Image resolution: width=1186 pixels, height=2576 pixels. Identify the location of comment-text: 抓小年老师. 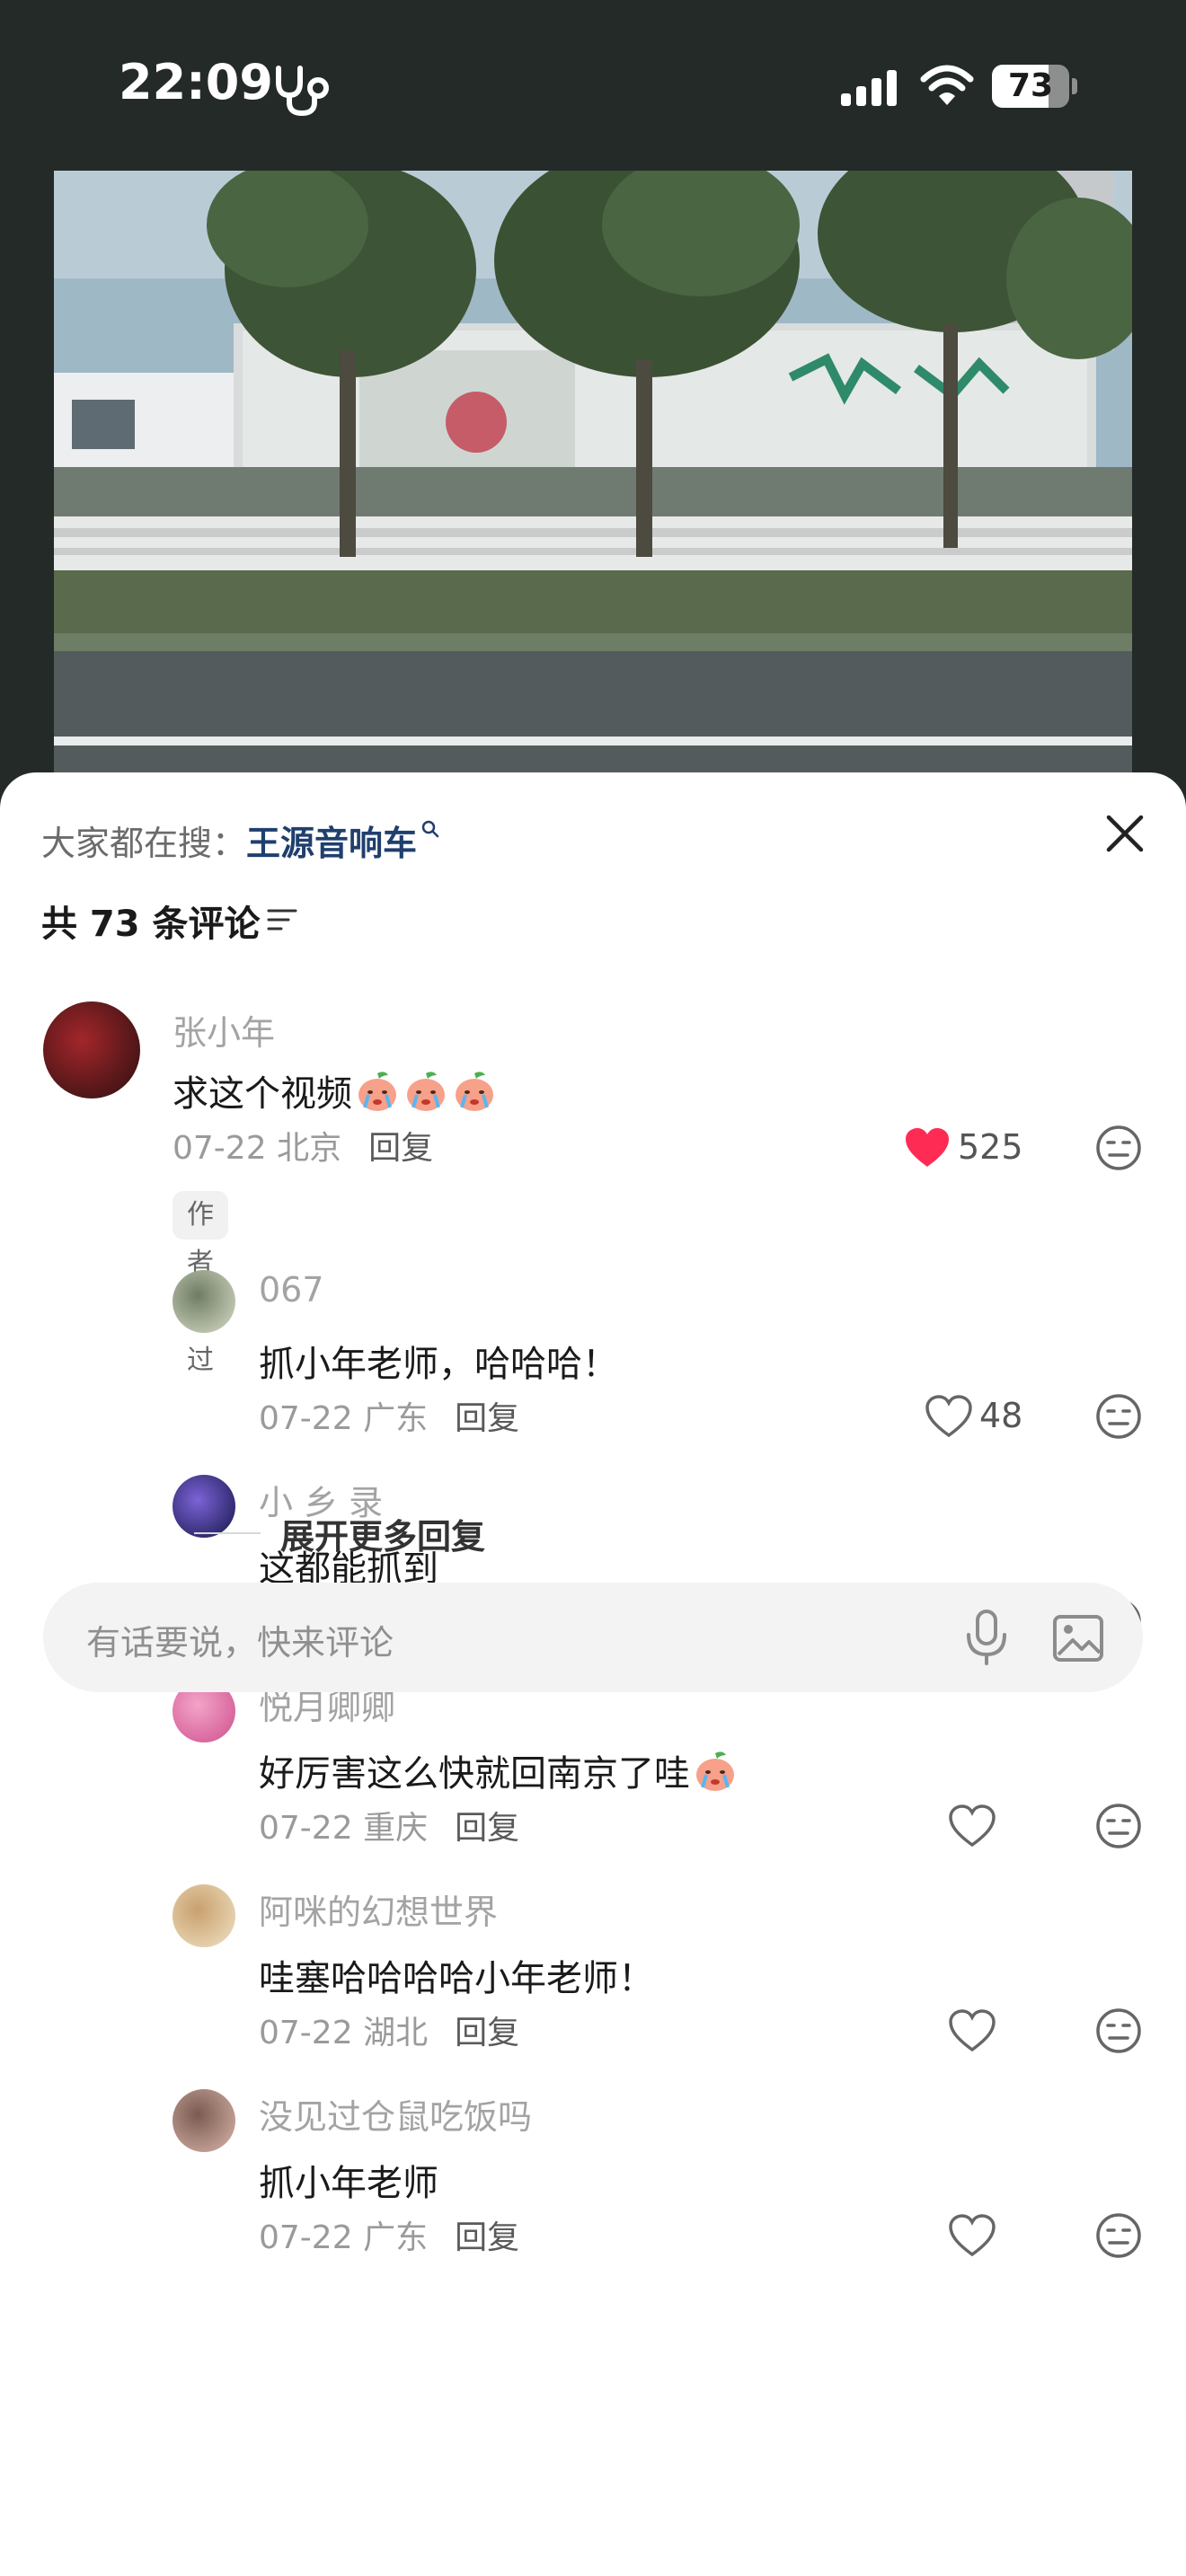
(348, 2180).